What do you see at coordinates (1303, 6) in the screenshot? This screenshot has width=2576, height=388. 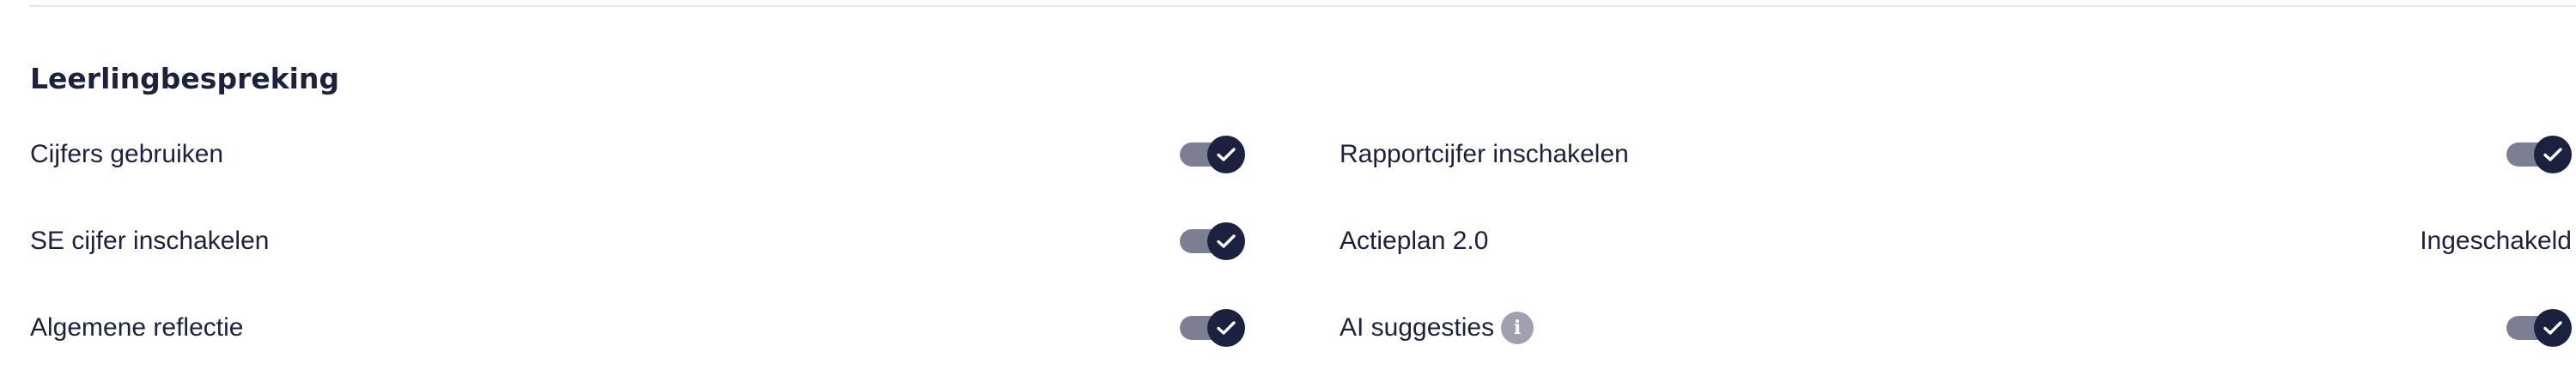 I see `top-divider` at bounding box center [1303, 6].